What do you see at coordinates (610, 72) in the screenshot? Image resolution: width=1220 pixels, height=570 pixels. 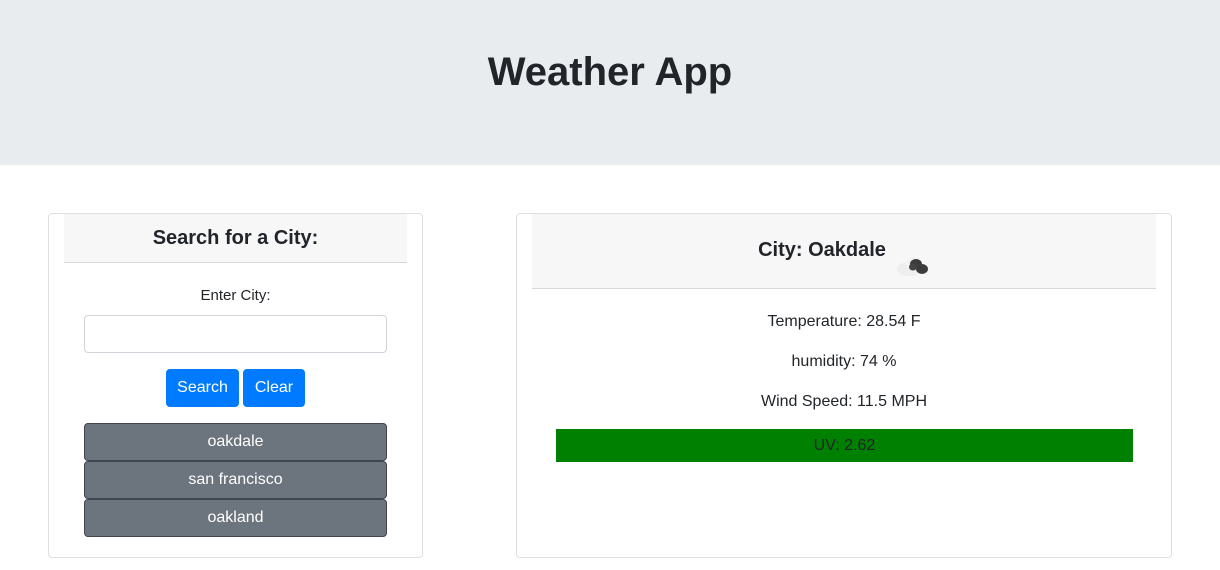 I see `app-title: Weather App` at bounding box center [610, 72].